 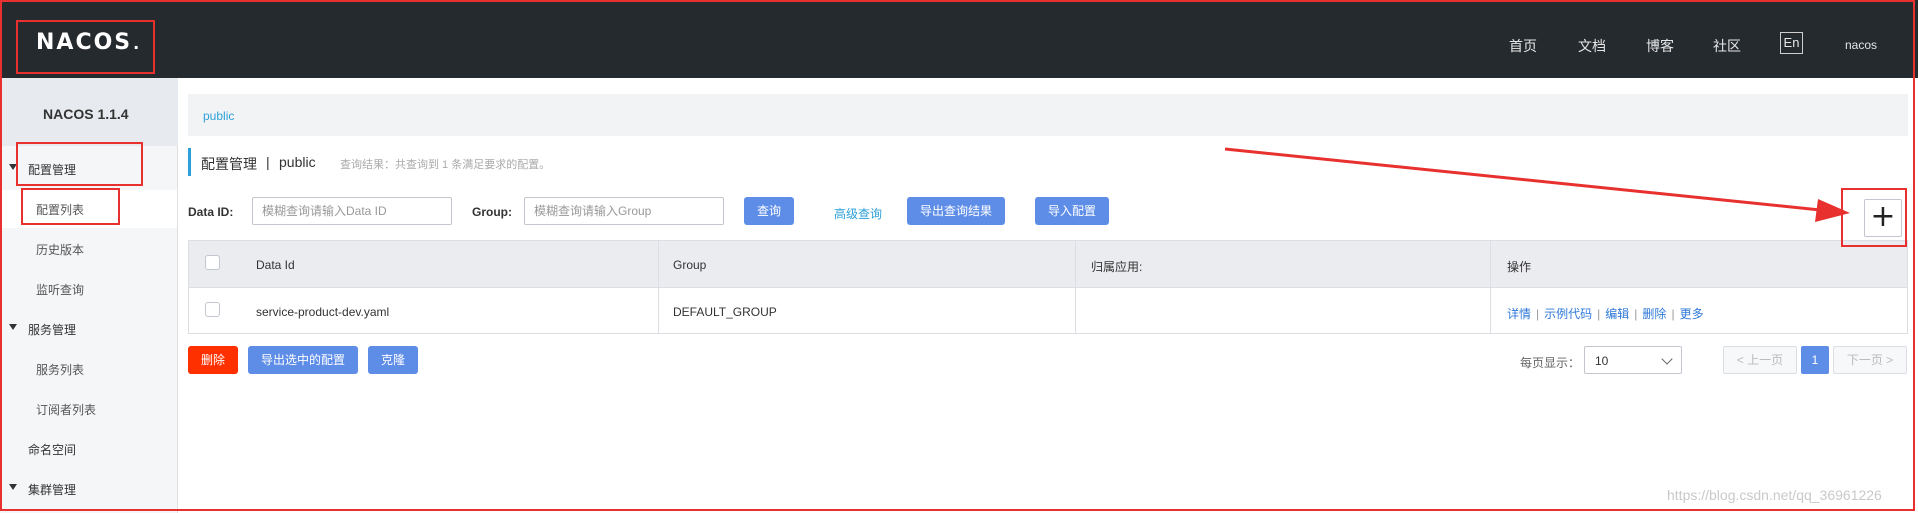 What do you see at coordinates (1774, 495) in the screenshot?
I see `watermark-text: https://blog.csdn.net/qq_36961226` at bounding box center [1774, 495].